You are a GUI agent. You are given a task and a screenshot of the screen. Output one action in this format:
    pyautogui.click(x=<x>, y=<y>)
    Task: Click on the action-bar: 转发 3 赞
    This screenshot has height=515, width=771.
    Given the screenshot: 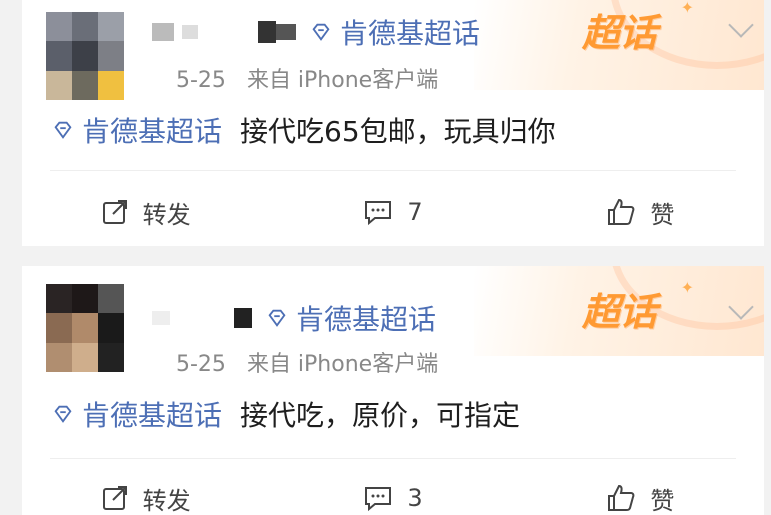 What is the action you would take?
    pyautogui.click(x=393, y=491)
    